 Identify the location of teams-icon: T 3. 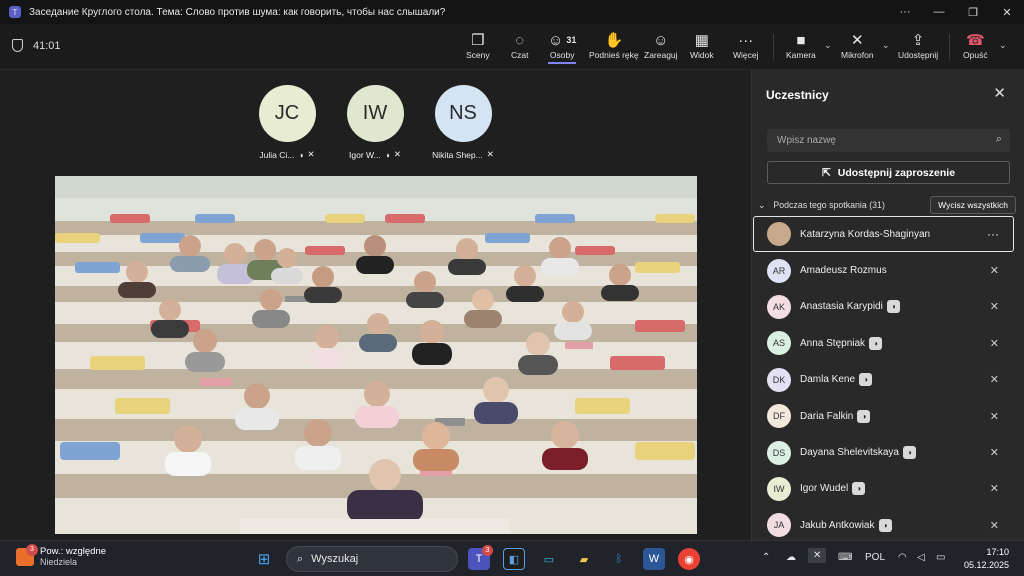
(480, 557).